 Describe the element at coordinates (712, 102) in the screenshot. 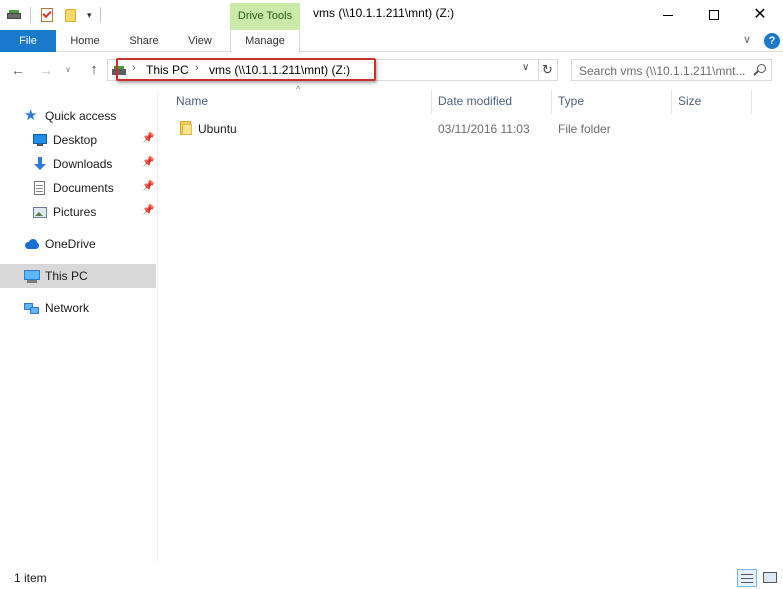

I see `column-header-size: Size` at that location.